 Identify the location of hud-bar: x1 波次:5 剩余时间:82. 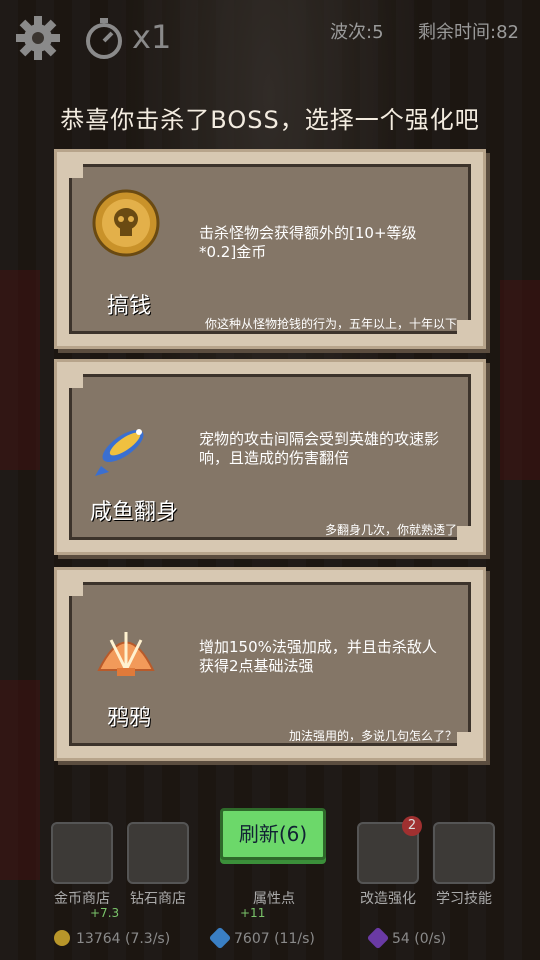
(270, 35).